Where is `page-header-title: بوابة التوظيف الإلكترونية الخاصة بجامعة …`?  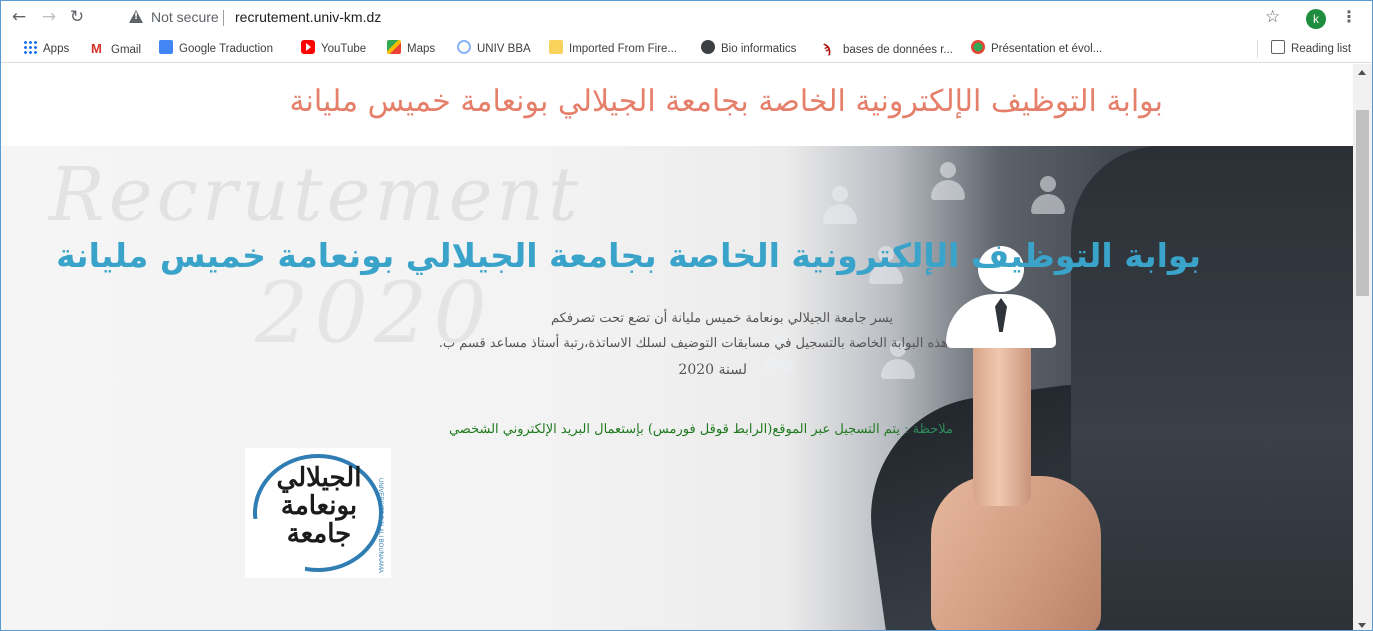
page-header-title: بوابة التوظيف الإلكترونية الخاصة بجامعة … is located at coordinates (726, 101).